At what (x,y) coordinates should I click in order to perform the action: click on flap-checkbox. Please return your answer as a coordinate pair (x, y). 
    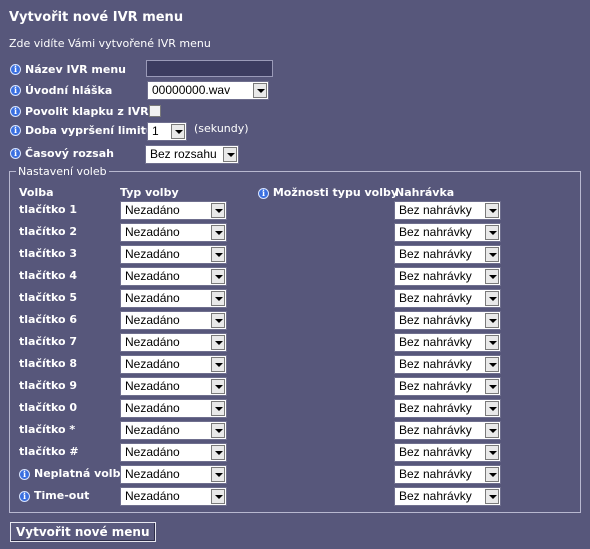
    Looking at the image, I should click on (155, 111).